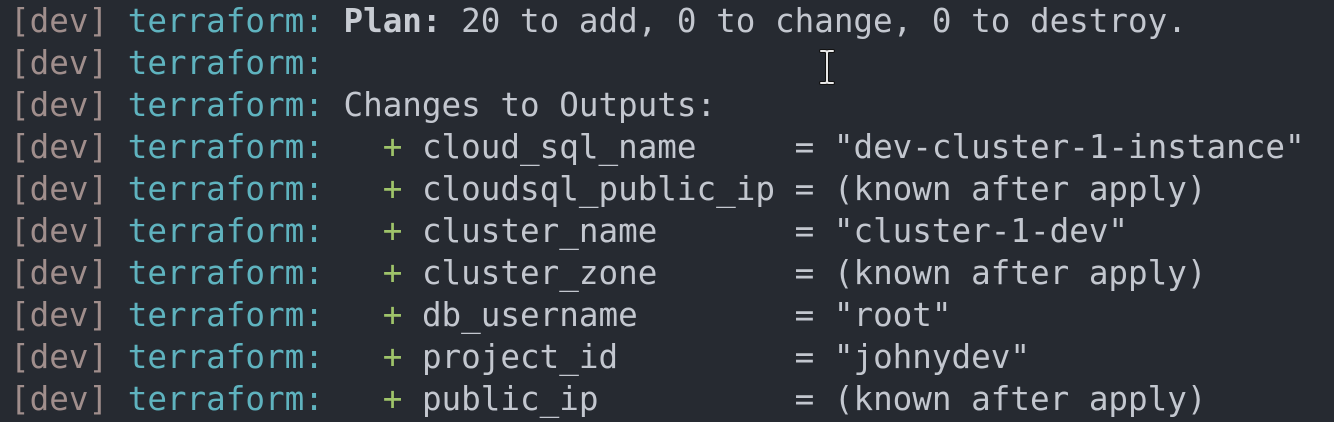  I want to click on outputs-heading: Changes to Outputs:, so click(530, 105).